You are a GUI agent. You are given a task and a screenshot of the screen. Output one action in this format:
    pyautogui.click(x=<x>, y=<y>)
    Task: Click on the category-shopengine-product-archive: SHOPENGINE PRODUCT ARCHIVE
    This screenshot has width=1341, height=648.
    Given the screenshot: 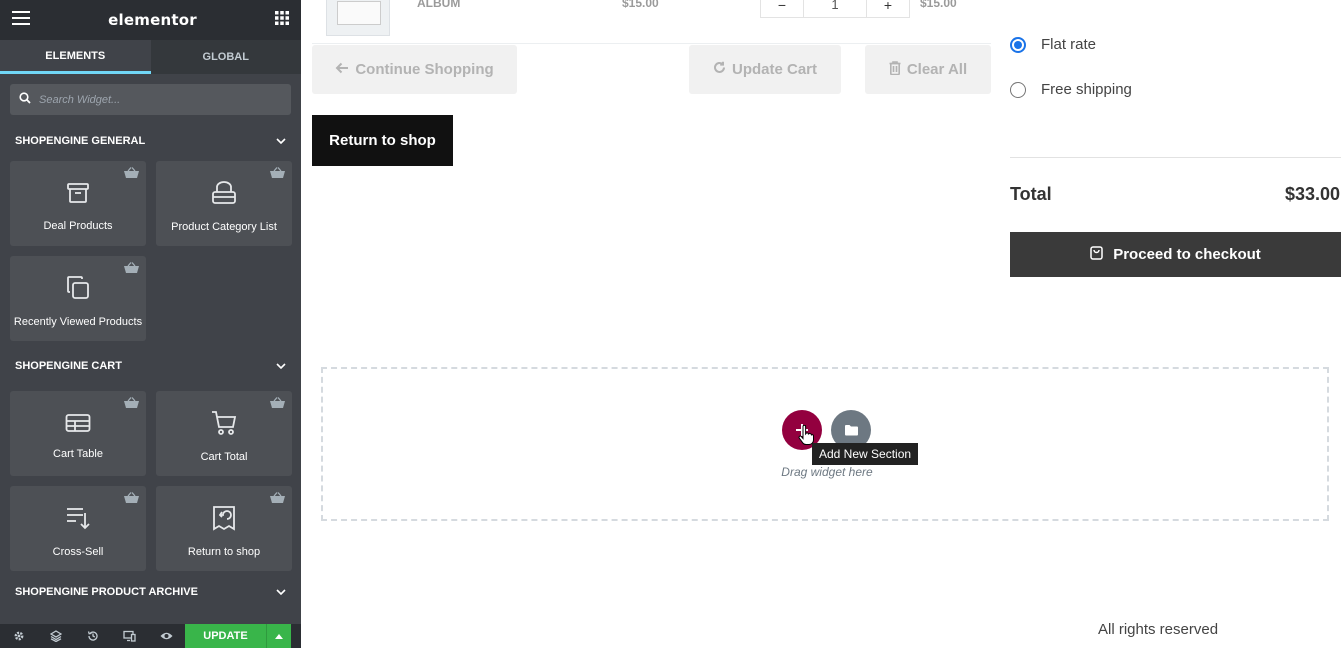 What is the action you would take?
    pyautogui.click(x=150, y=592)
    